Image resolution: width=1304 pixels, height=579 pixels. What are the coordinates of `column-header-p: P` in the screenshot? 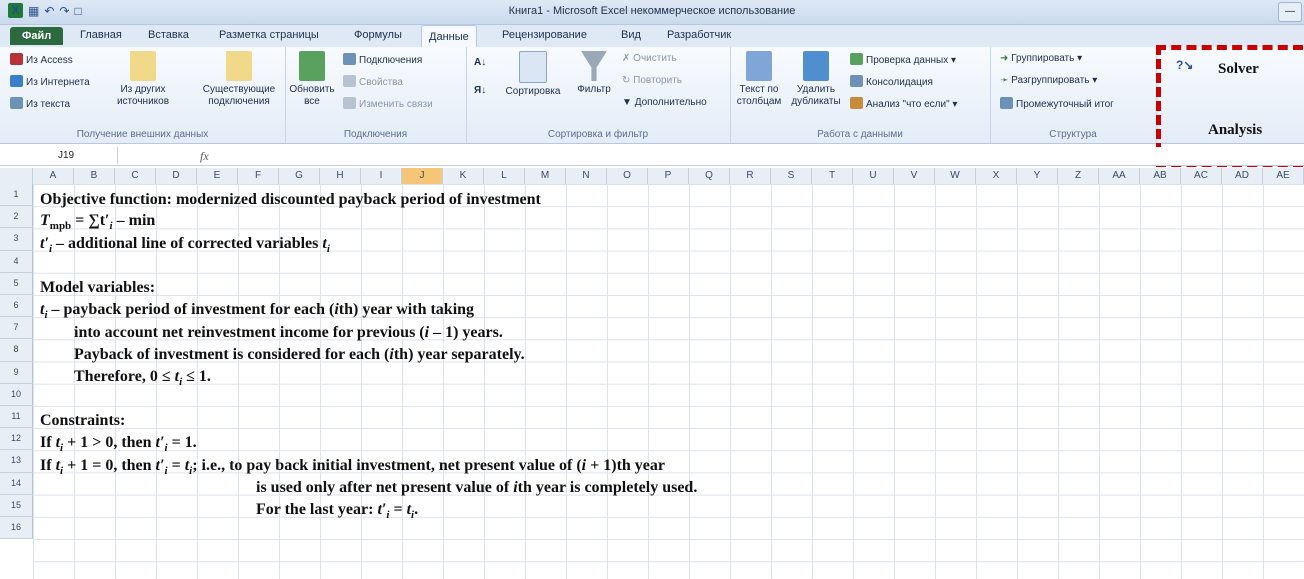 It's located at (668, 176).